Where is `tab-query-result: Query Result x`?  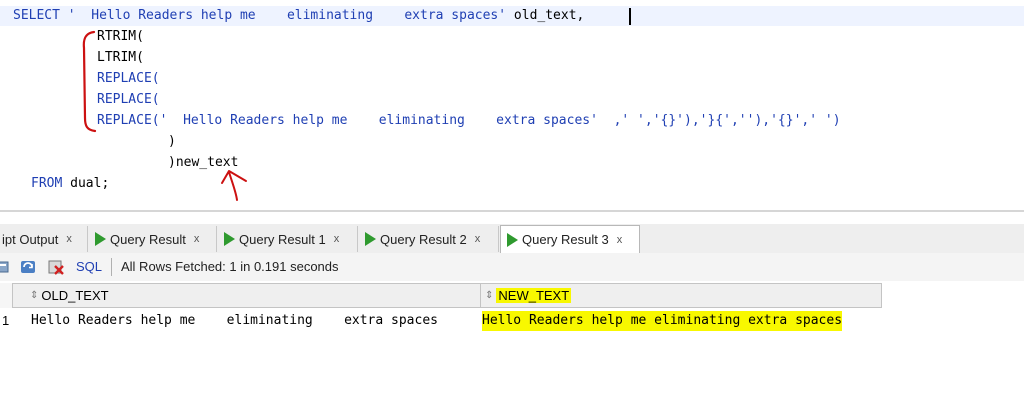 tab-query-result: Query Result x is located at coordinates (153, 239).